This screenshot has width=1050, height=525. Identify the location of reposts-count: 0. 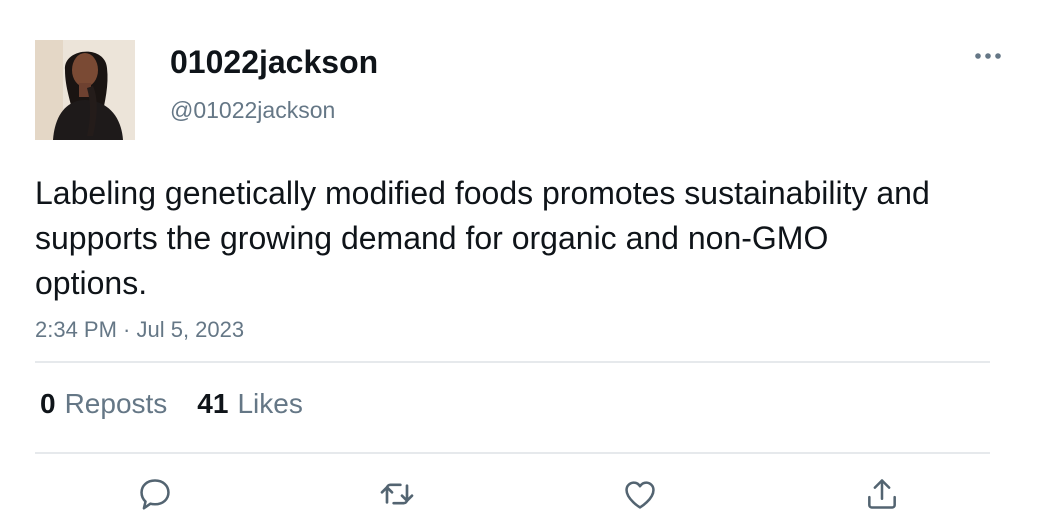
(48, 403).